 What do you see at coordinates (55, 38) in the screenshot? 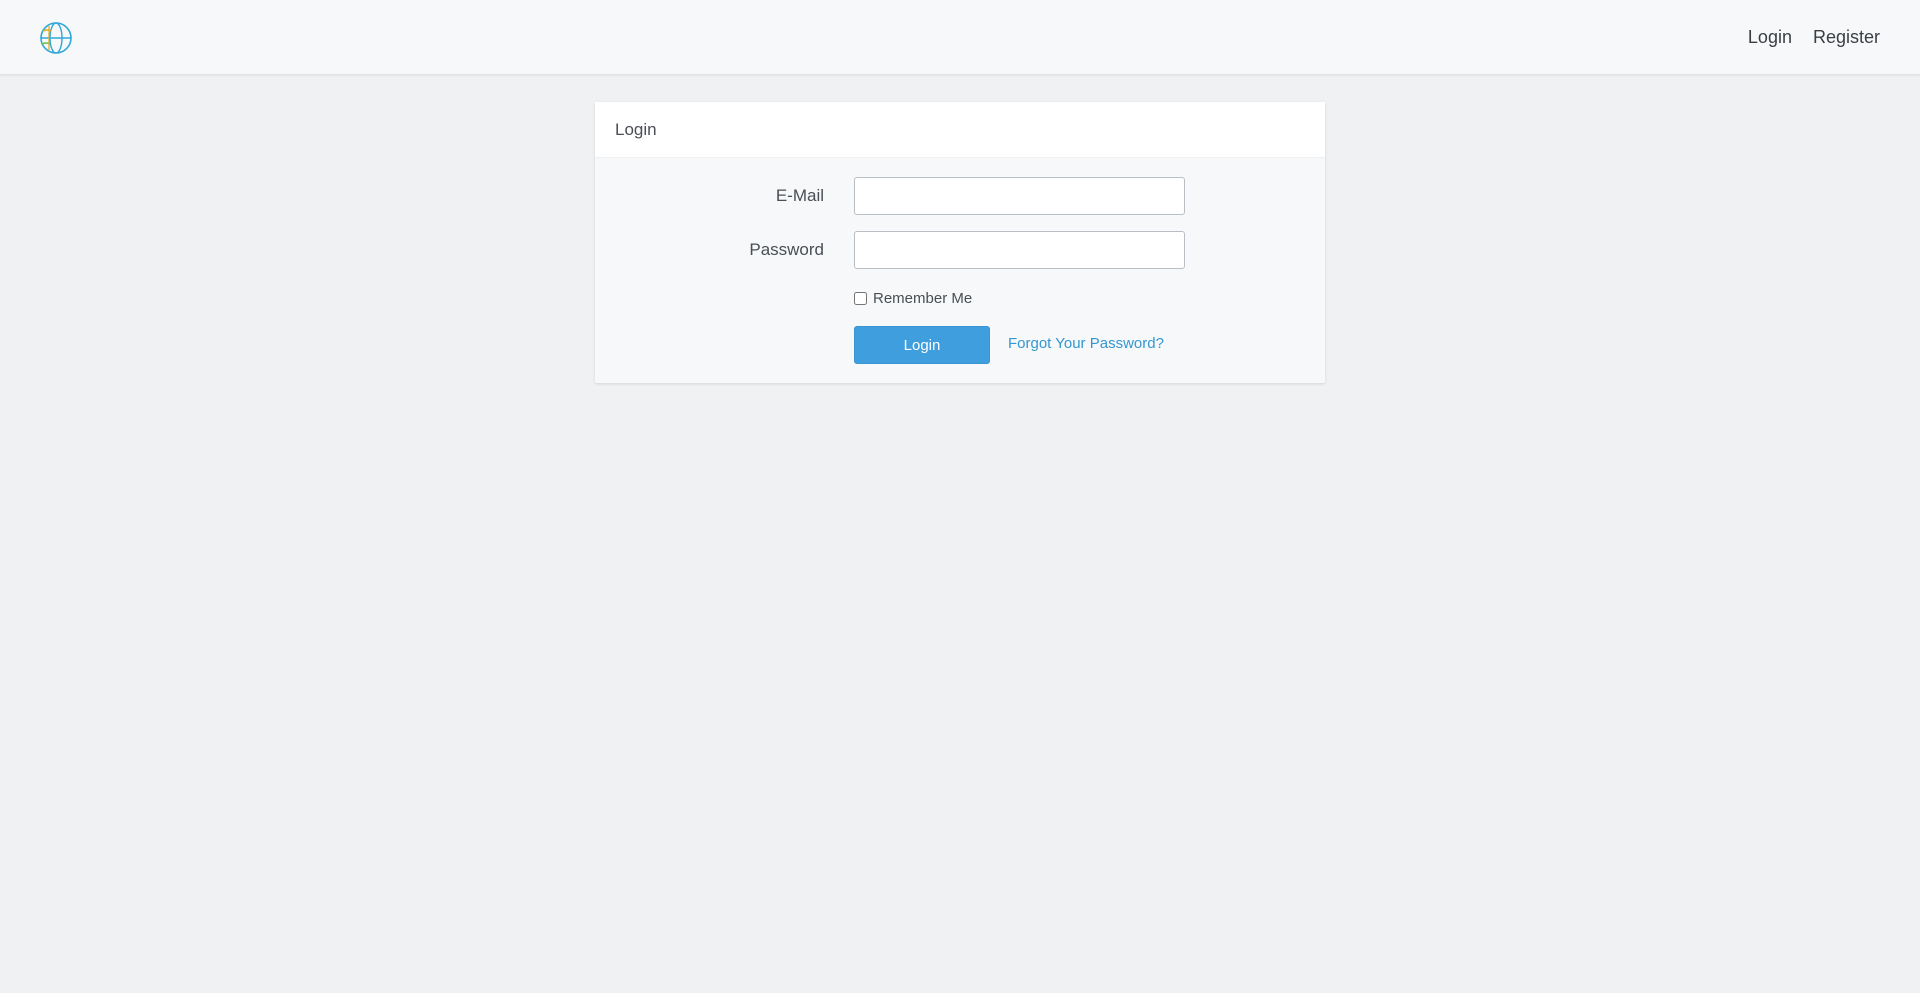
I see `globe-logo-icon` at bounding box center [55, 38].